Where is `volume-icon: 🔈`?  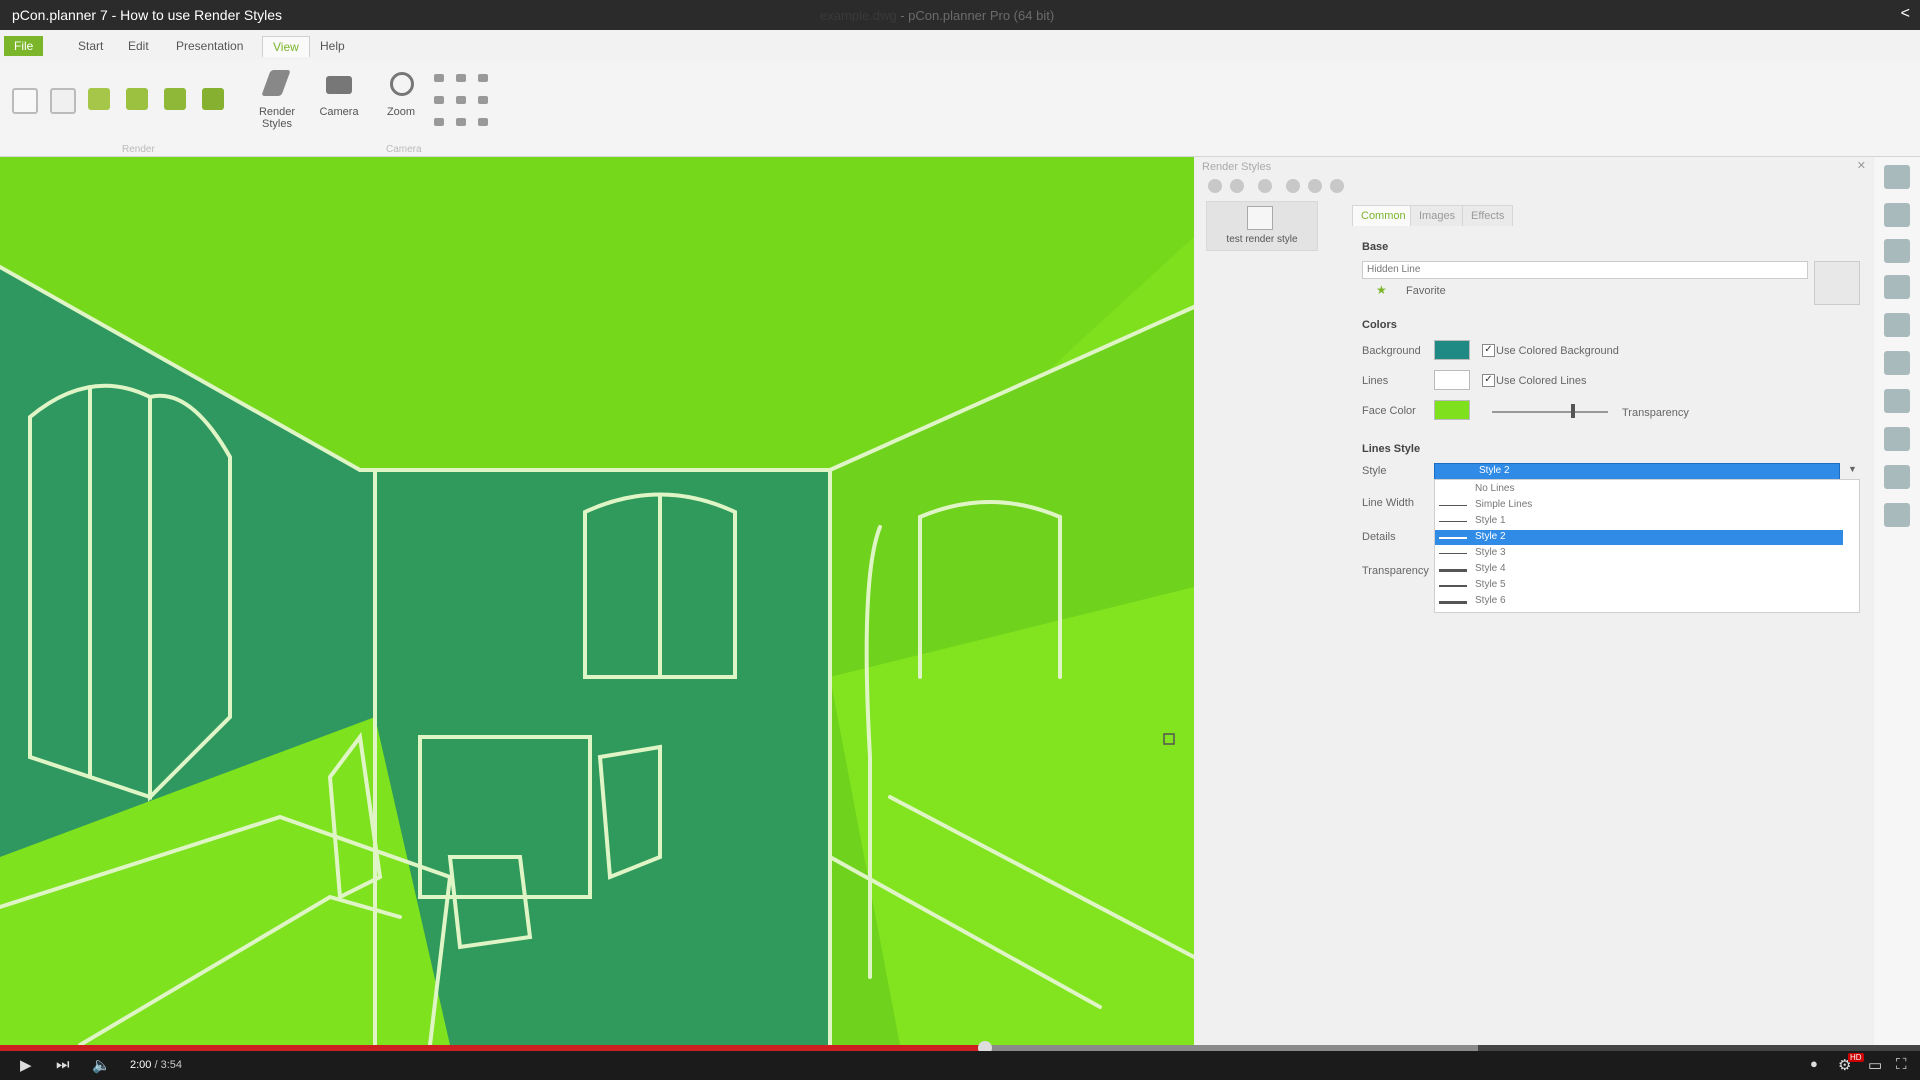
volume-icon: 🔈 is located at coordinates (101, 1065).